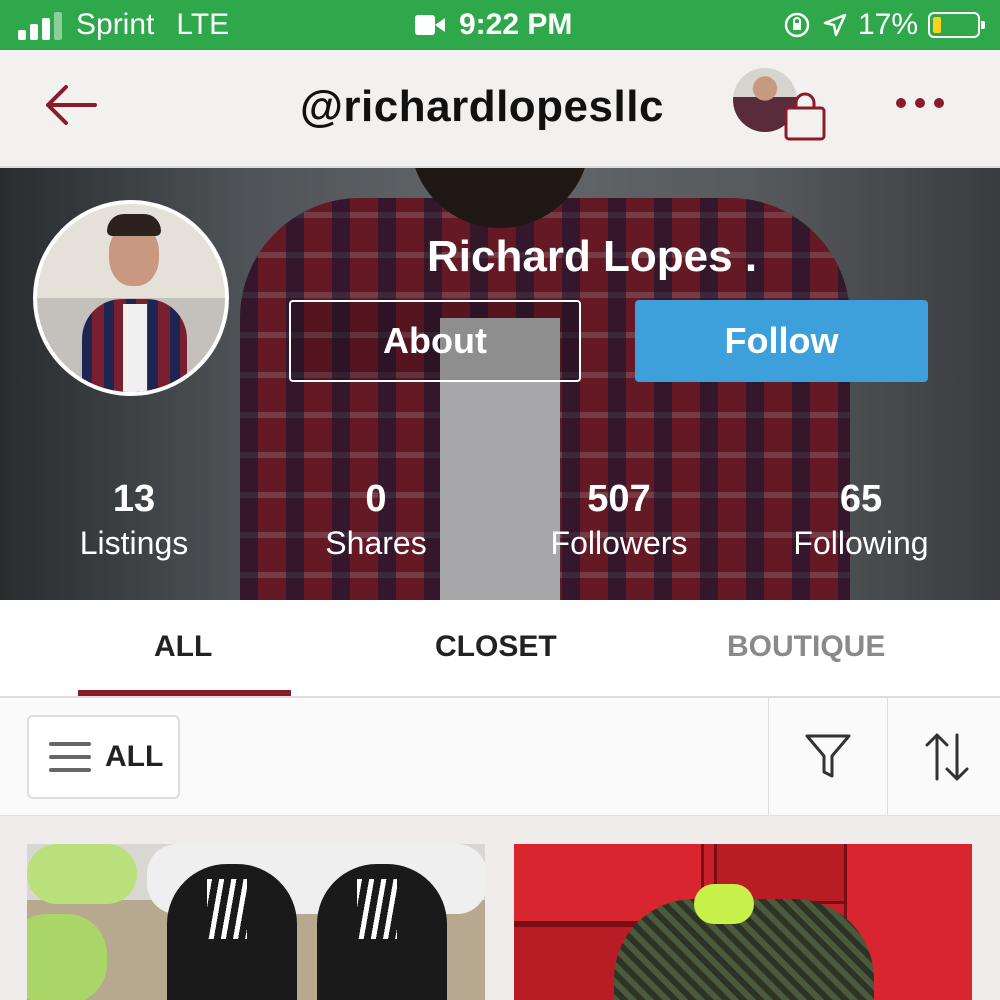 The height and width of the screenshot is (1000, 1000). What do you see at coordinates (40, 25) in the screenshot?
I see `signal-icon` at bounding box center [40, 25].